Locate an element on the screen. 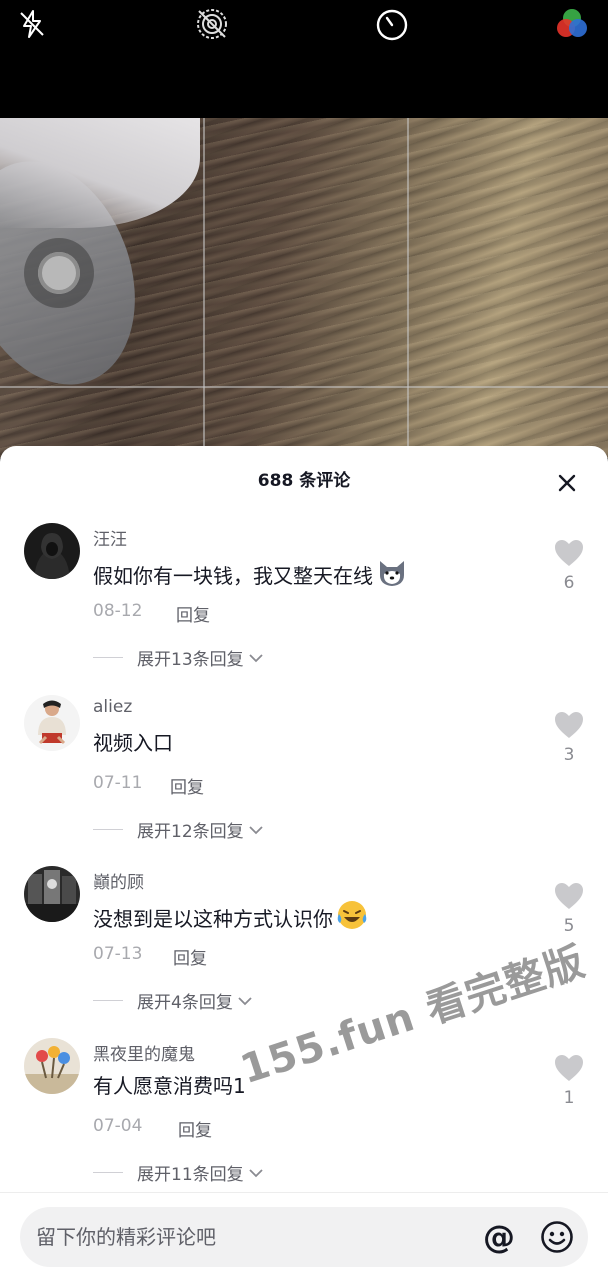  like-button: 3 is located at coordinates (569, 738).